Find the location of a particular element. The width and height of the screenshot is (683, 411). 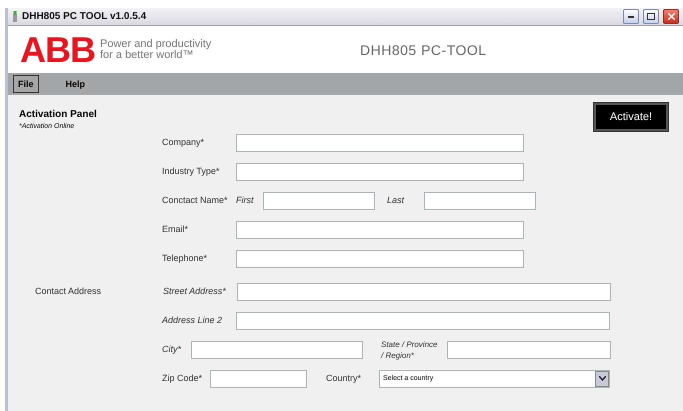

menu-item: File is located at coordinates (26, 84).